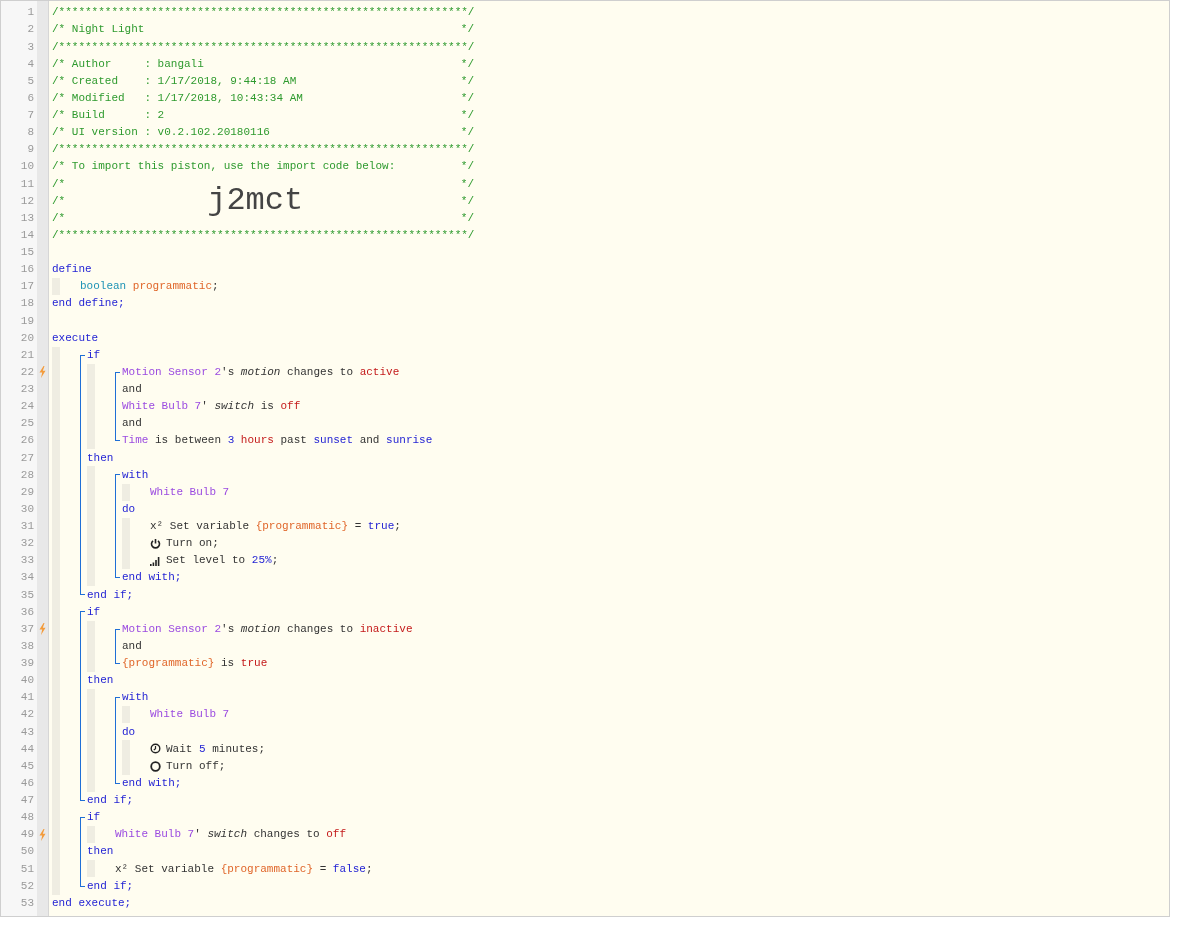 The image size is (1178, 925). I want to click on line-number: 16, so click(27, 270).